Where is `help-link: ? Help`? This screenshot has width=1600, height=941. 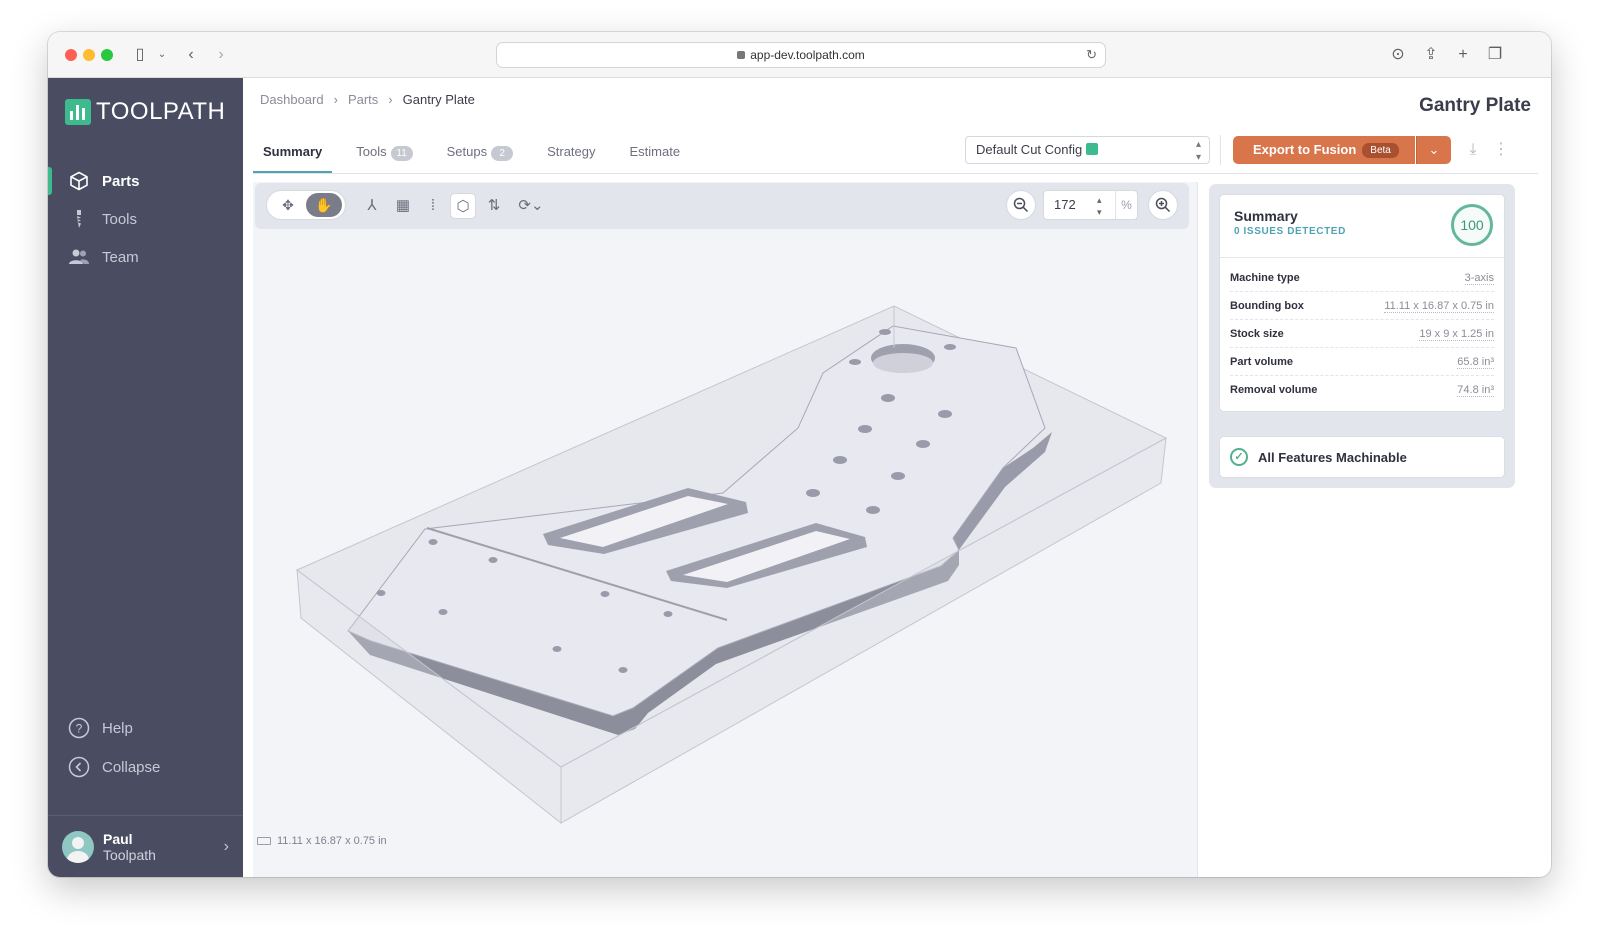
help-link: ? Help is located at coordinates (145, 728).